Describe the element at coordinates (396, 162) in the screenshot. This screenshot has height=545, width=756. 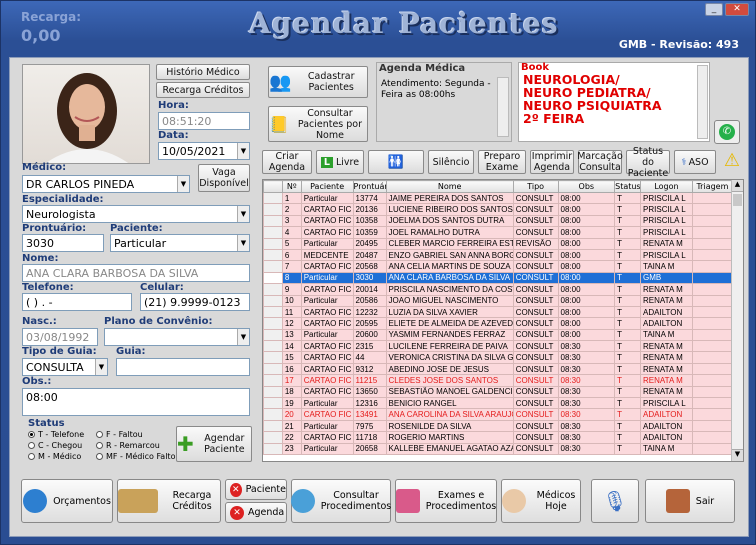
I see `people-button: 🚻` at that location.